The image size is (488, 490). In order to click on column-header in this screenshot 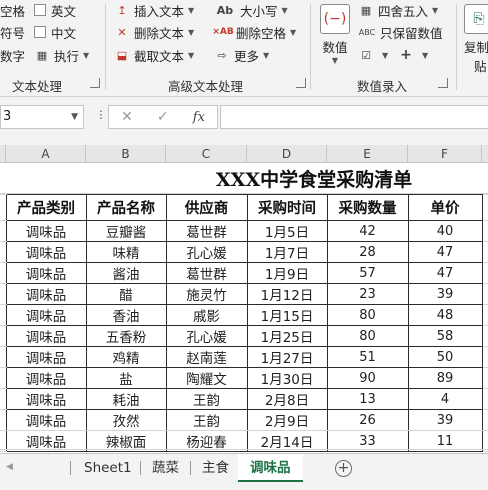, I will do `click(485, 154)`.